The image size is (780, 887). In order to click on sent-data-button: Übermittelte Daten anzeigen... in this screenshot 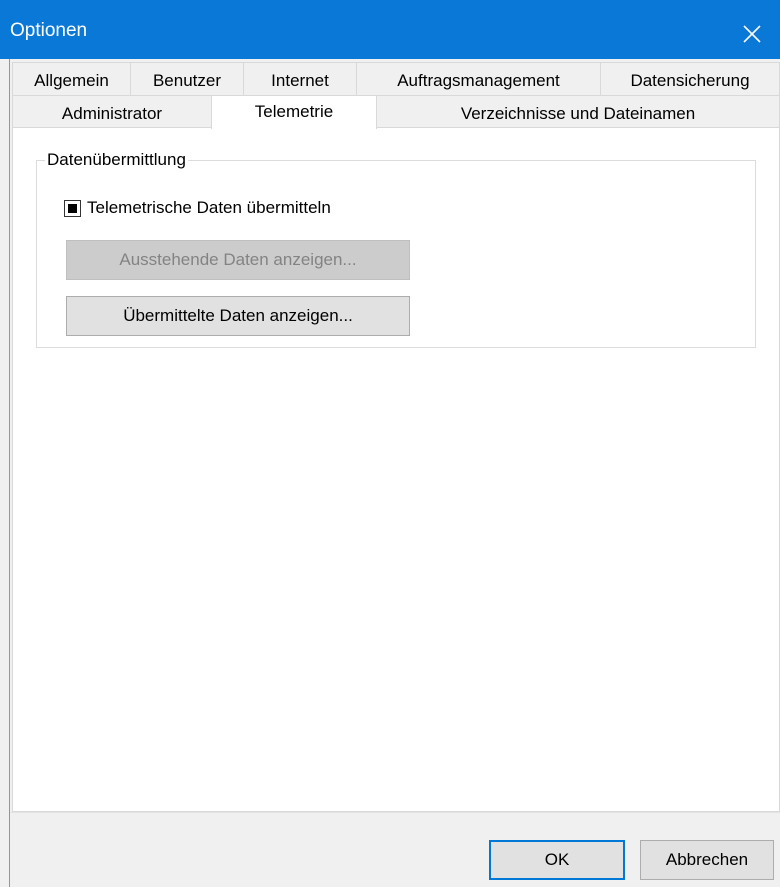, I will do `click(238, 316)`.